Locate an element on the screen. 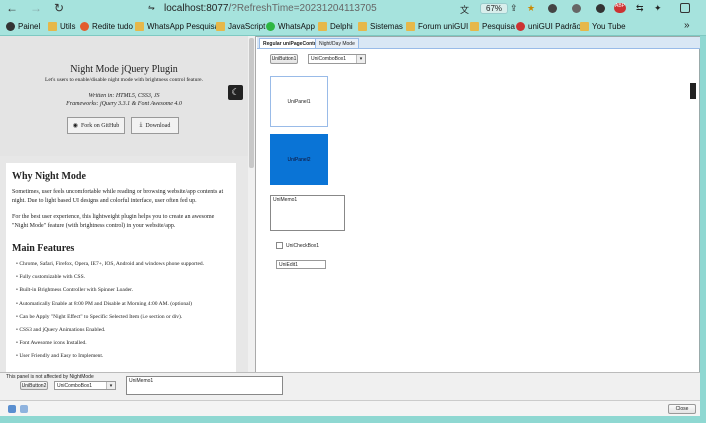  bookmark-utils: Utils is located at coordinates (62, 26).